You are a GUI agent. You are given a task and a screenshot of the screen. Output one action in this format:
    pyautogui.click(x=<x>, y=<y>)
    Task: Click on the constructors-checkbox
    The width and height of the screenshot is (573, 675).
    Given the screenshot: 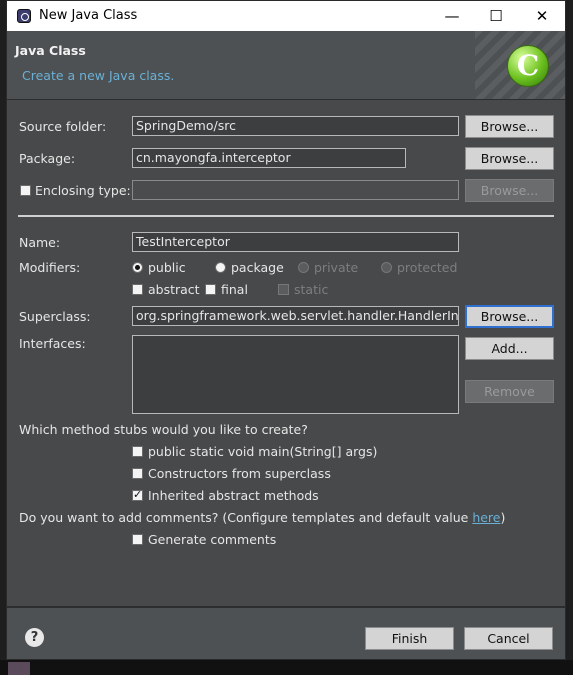 What is the action you would take?
    pyautogui.click(x=137, y=473)
    